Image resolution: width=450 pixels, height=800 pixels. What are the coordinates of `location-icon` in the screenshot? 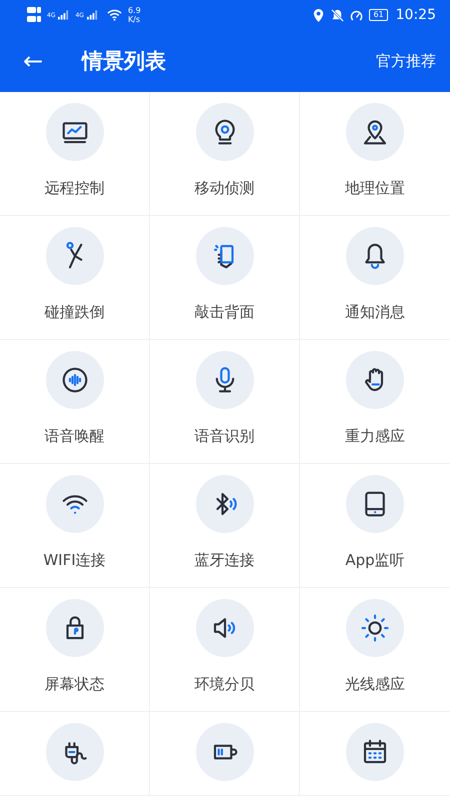 It's located at (319, 15).